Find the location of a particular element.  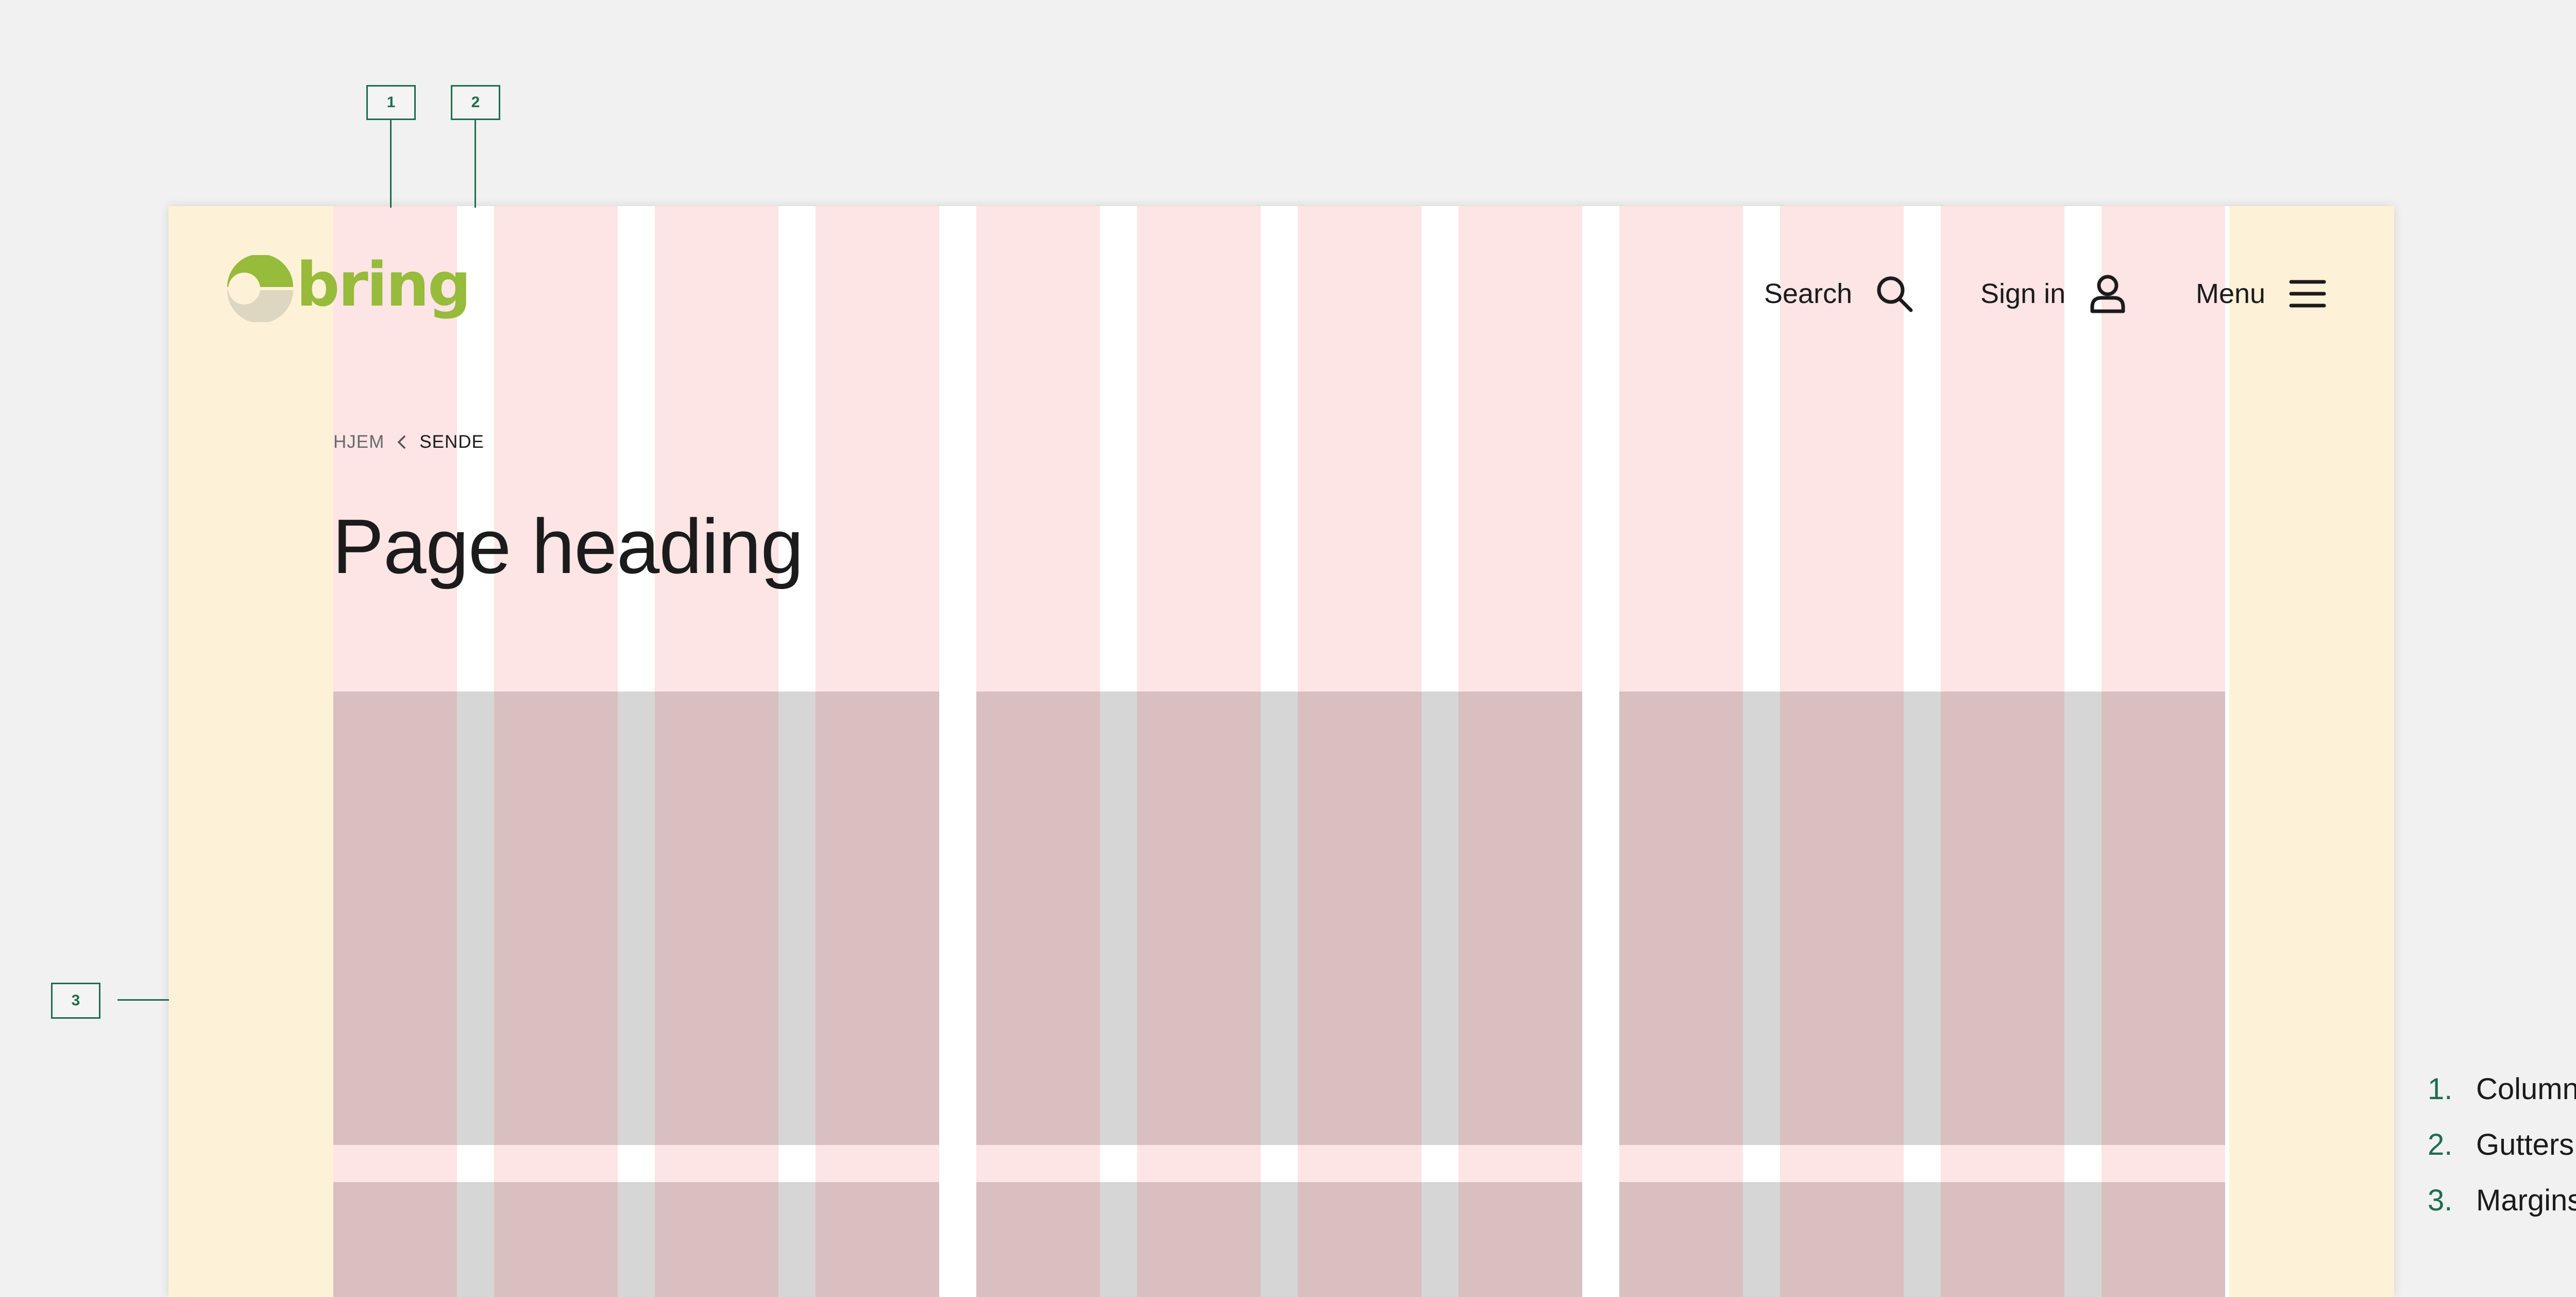

sign-in-button: Sign in is located at coordinates (2054, 294).